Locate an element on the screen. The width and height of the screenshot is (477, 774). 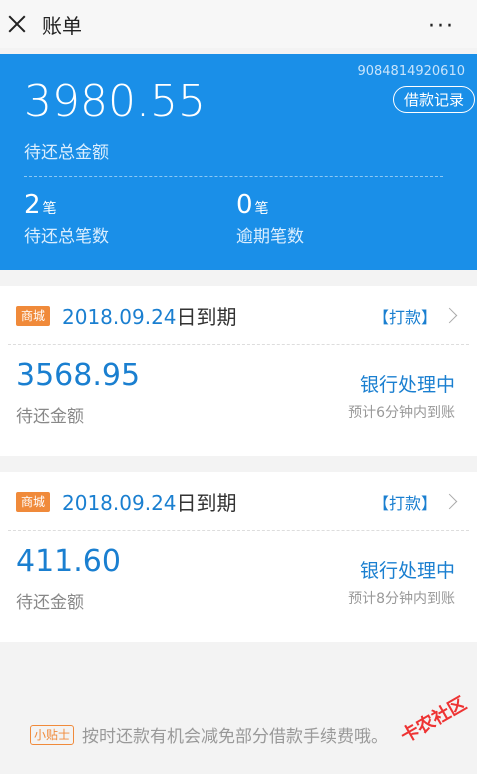
pending-count-unit: 笔 is located at coordinates (49, 209).